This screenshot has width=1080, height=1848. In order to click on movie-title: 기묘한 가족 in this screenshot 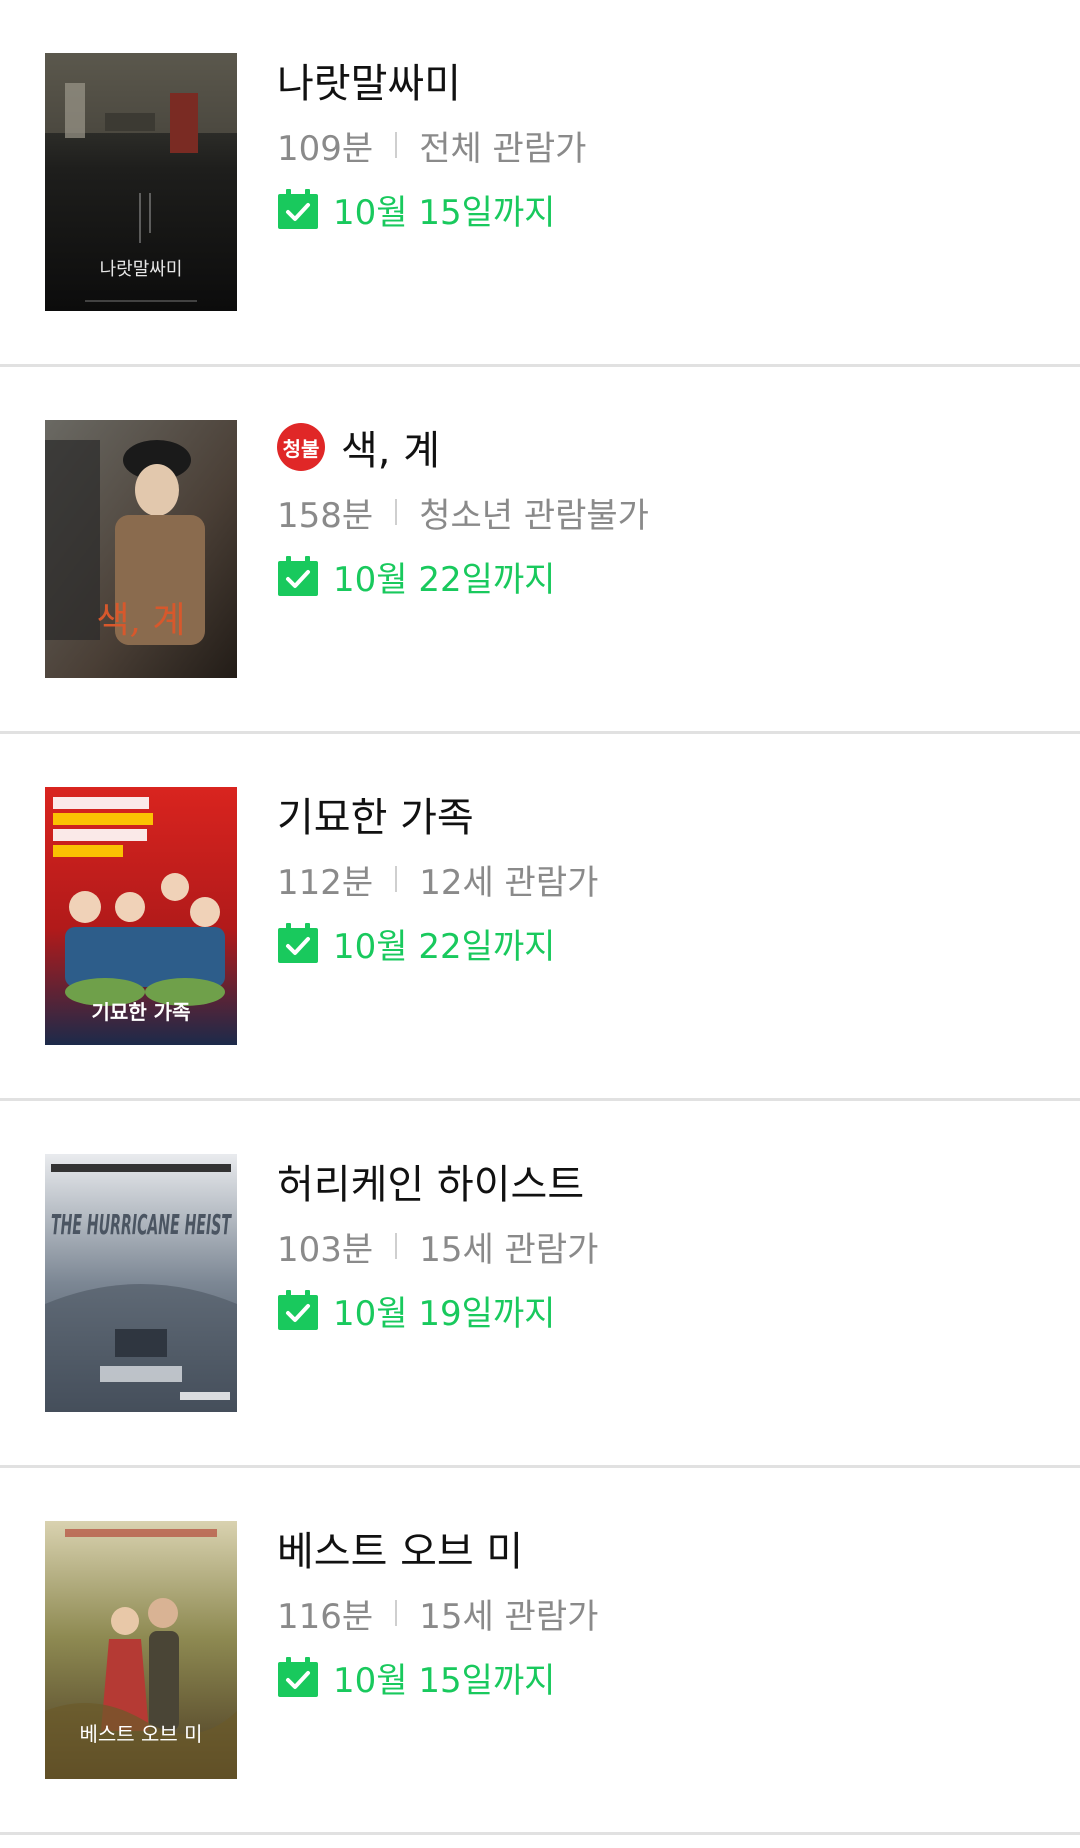, I will do `click(375, 814)`.